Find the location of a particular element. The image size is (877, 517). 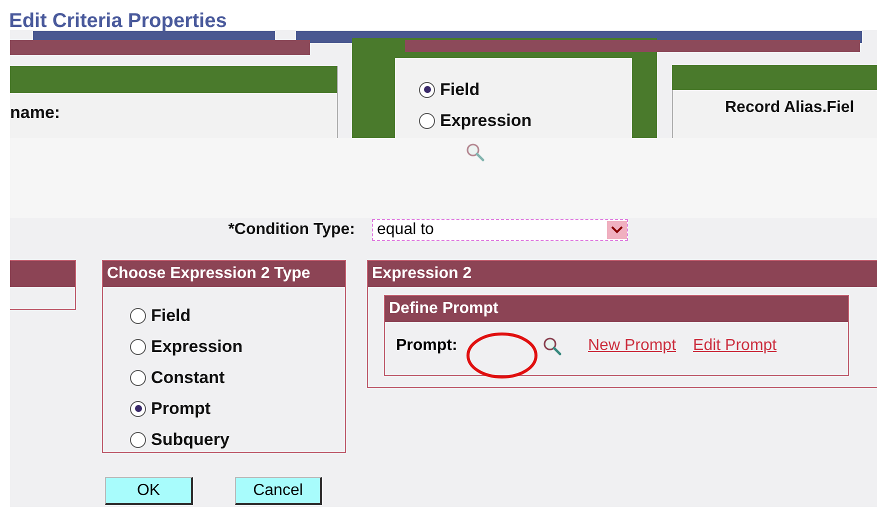

panel-header: Define Prompt is located at coordinates (616, 309).